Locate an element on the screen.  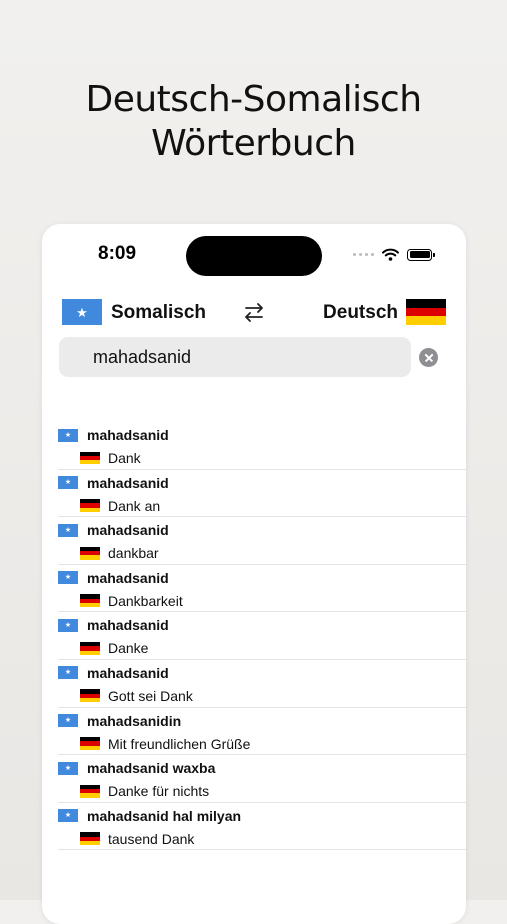
german-term-row: Mit freundlichen Grüße is located at coordinates (165, 744).